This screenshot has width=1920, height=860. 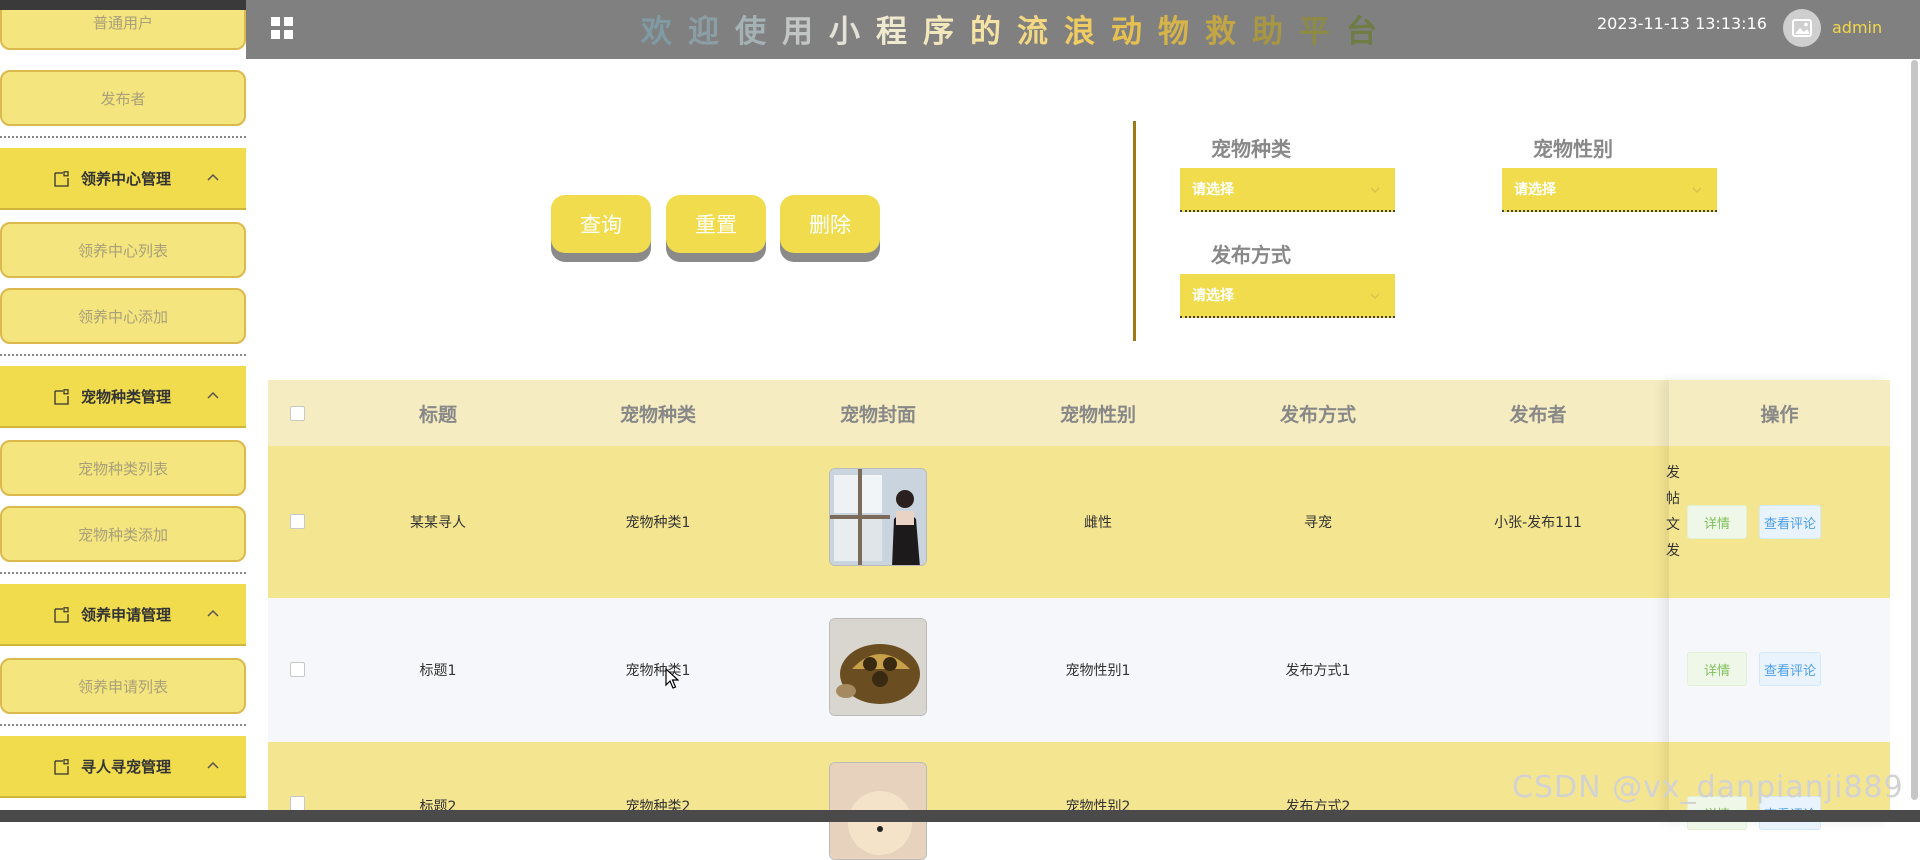 What do you see at coordinates (946, 32) in the screenshot?
I see `title-char: 序` at bounding box center [946, 32].